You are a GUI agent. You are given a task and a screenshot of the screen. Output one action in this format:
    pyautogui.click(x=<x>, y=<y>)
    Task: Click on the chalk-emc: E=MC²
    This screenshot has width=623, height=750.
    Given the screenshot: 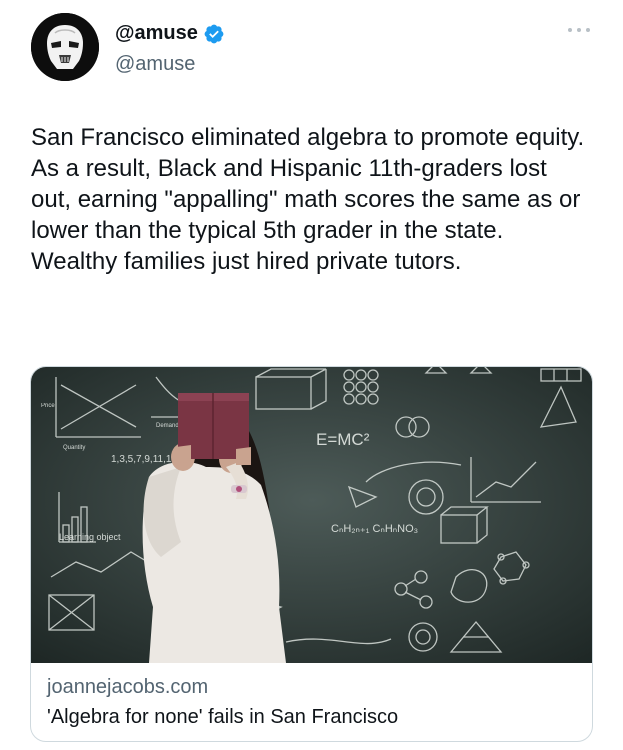 What is the action you would take?
    pyautogui.click(x=343, y=439)
    